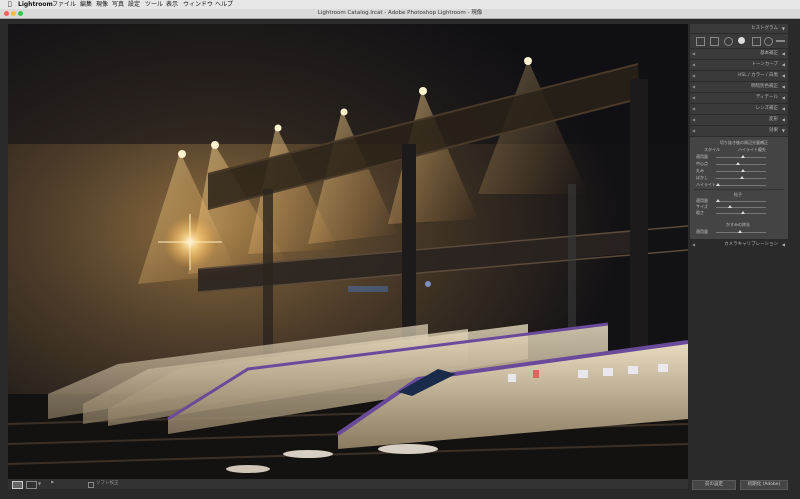 The image size is (800, 499). What do you see at coordinates (172, 4) in the screenshot?
I see `menu-view: 表示` at bounding box center [172, 4].